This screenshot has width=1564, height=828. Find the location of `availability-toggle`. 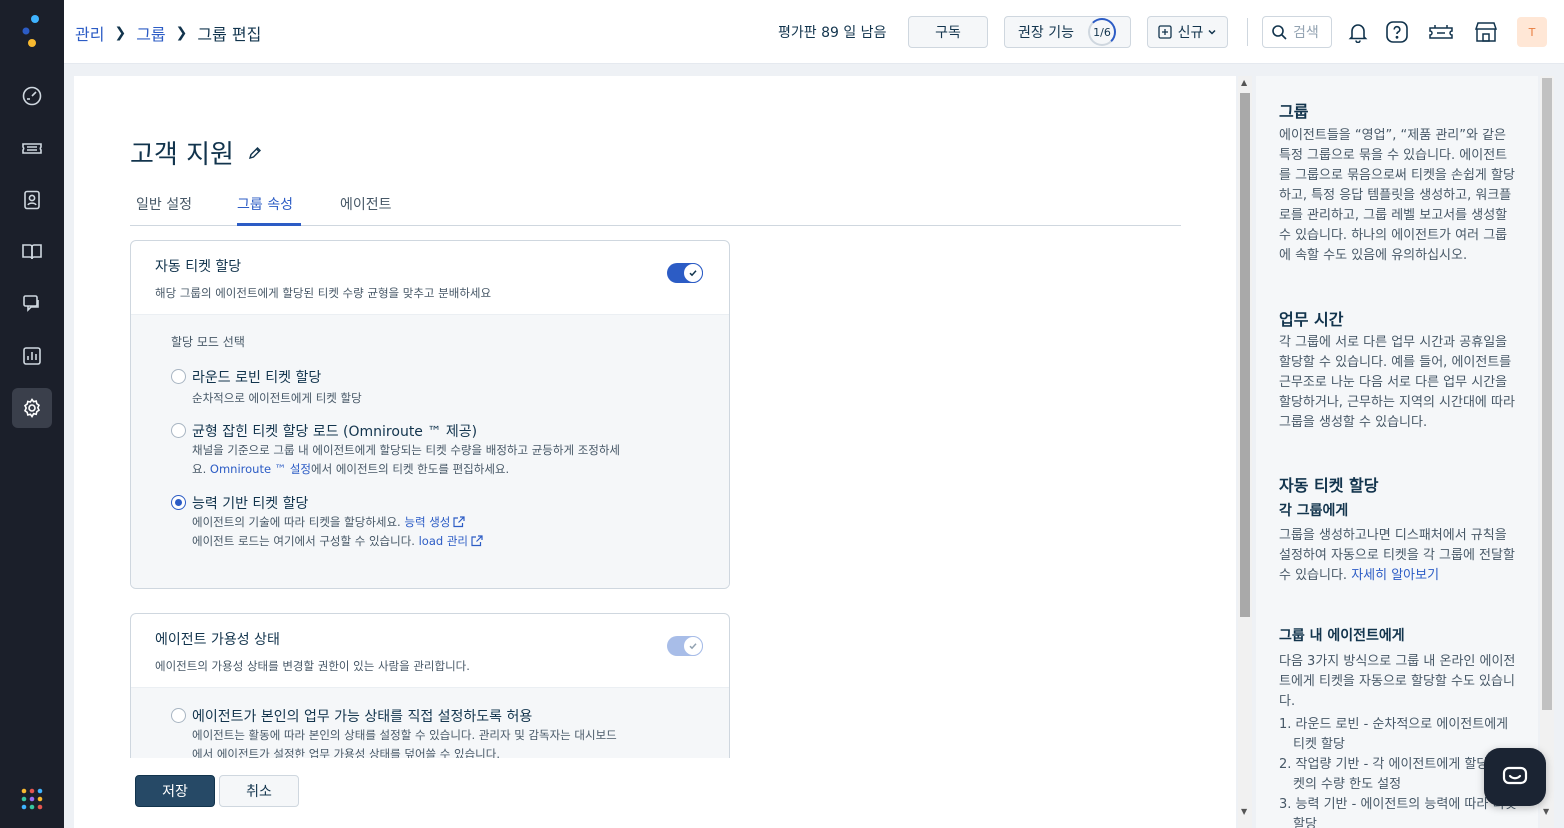

availability-toggle is located at coordinates (685, 646).